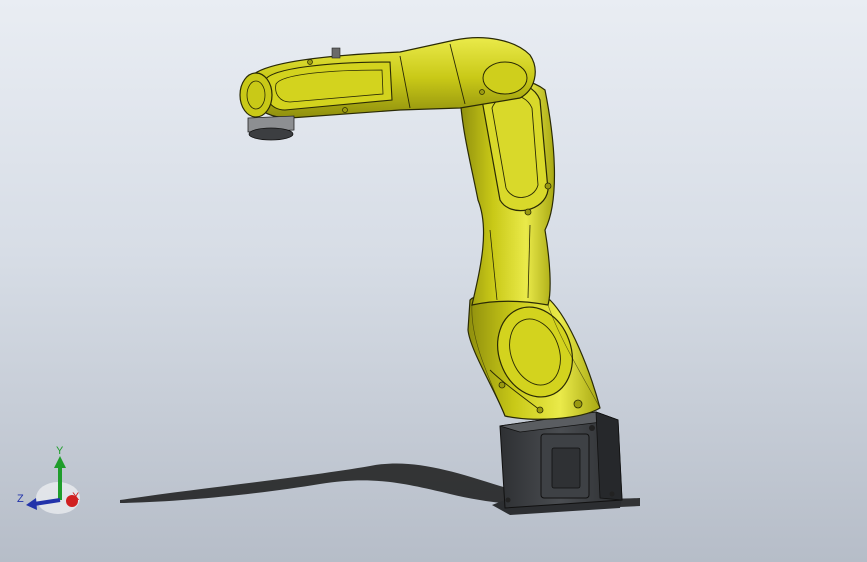  I want to click on z-axis-label: Z, so click(20, 499).